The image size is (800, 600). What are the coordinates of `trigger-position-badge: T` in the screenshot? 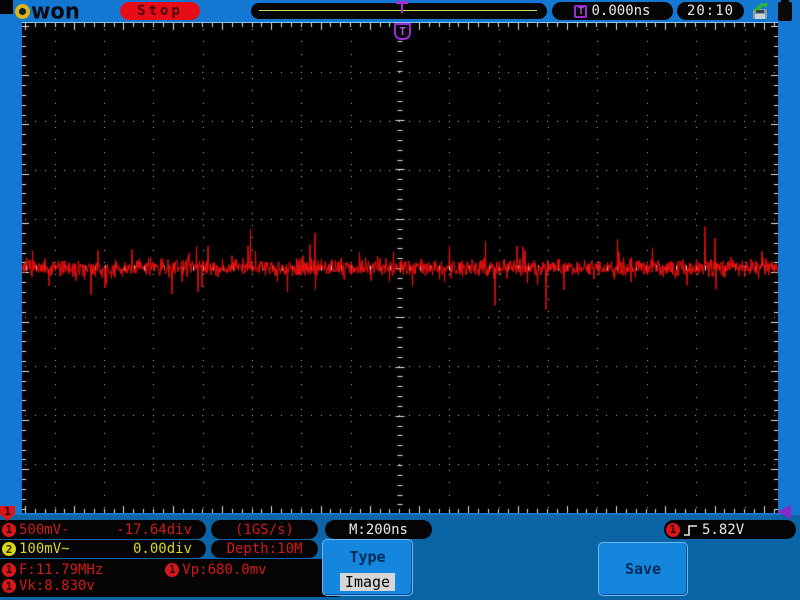 It's located at (402, 31).